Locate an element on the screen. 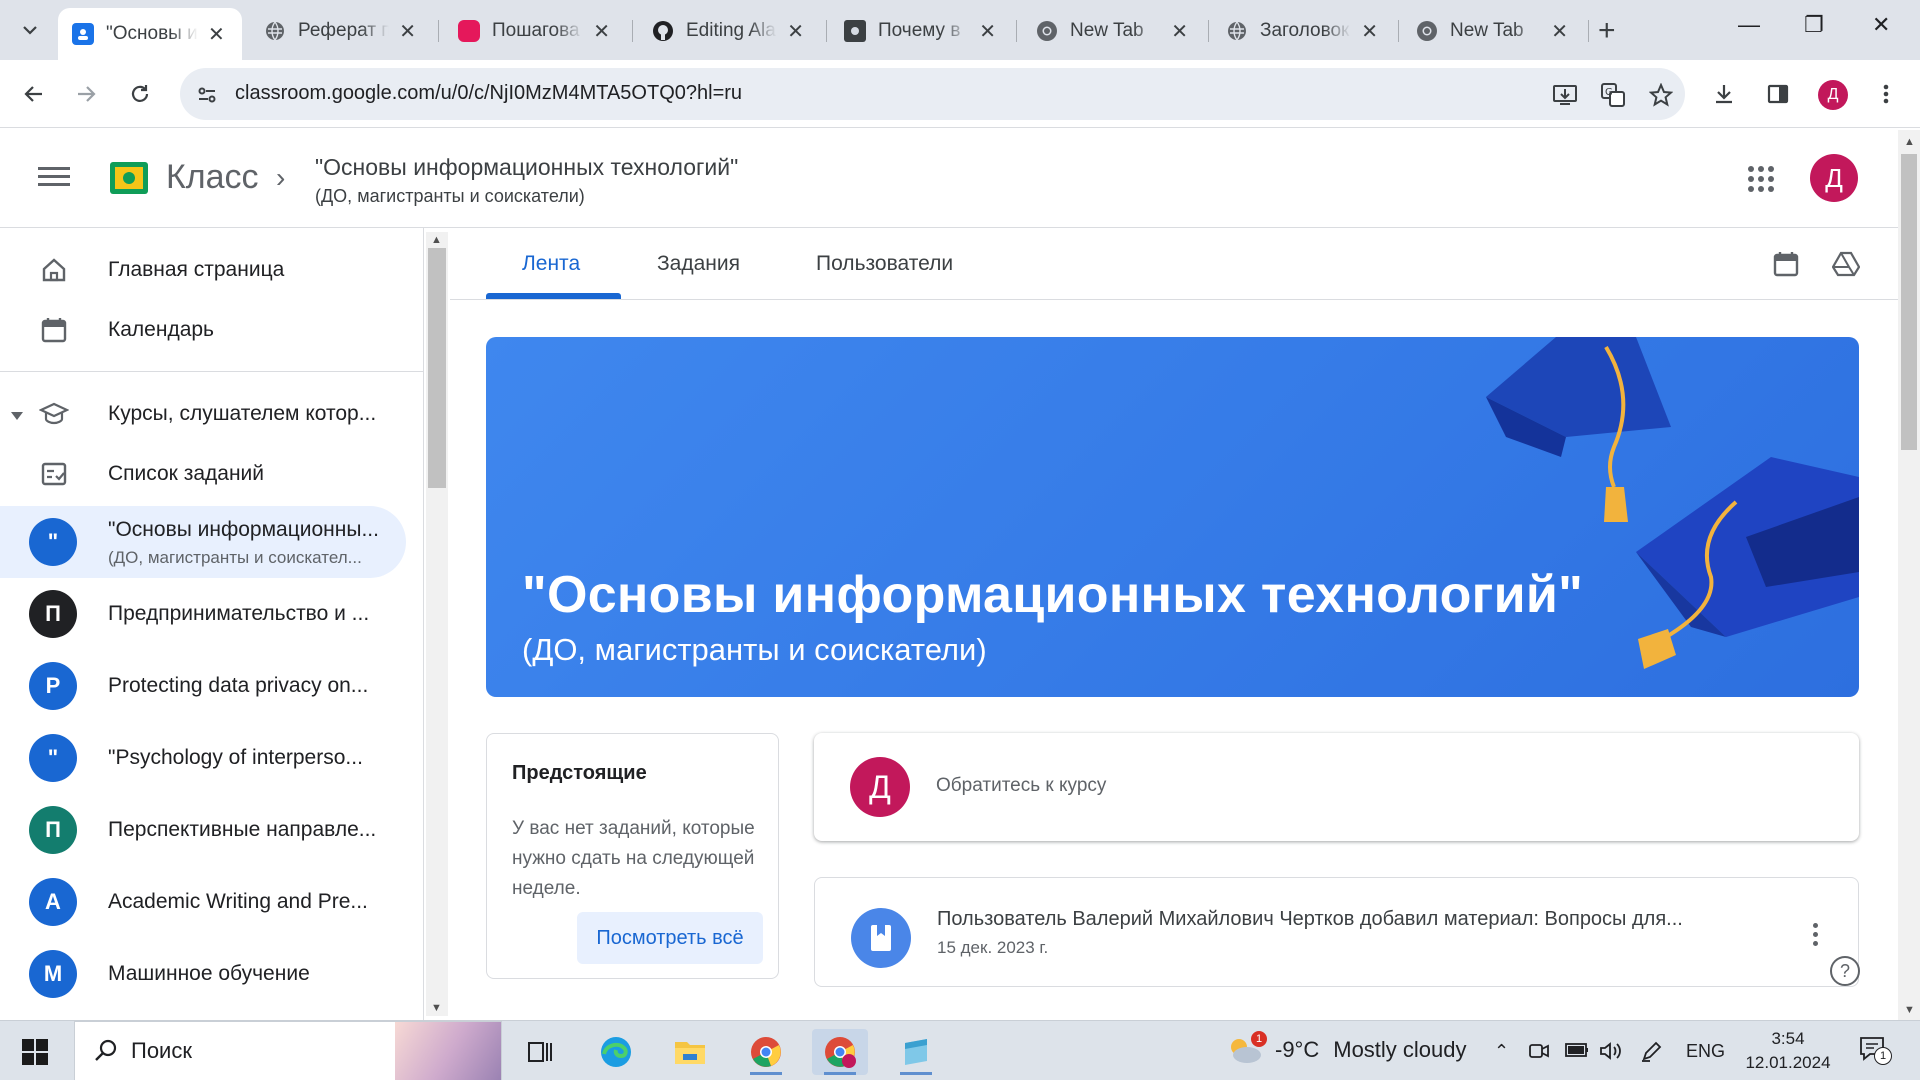  more-options-icon is located at coordinates (1815, 934).